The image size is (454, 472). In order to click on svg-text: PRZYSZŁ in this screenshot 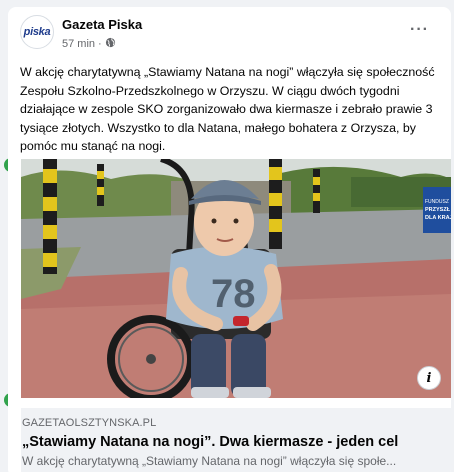, I will do `click(438, 210)`.